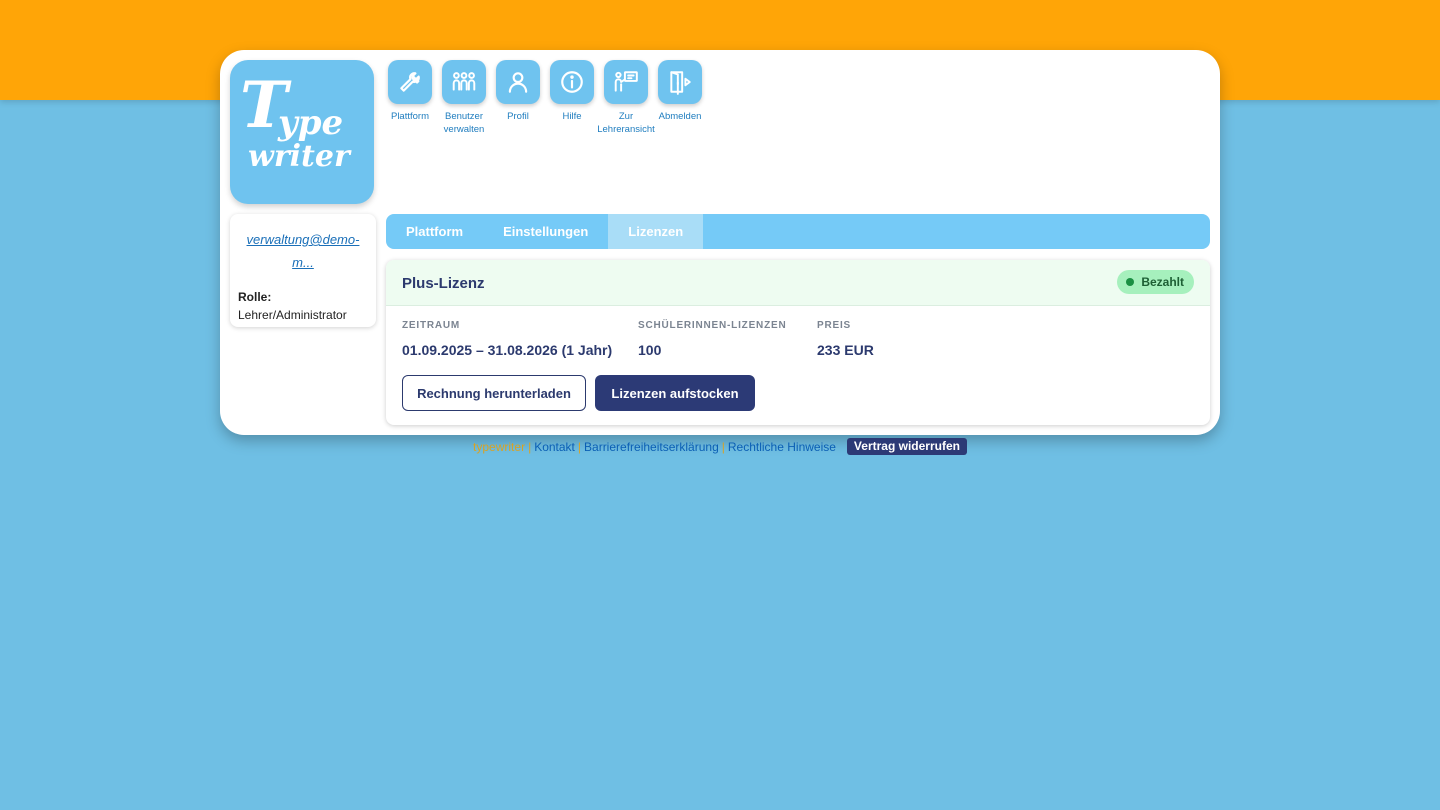 This screenshot has height=810, width=1440. I want to click on role-value: Lehrer/Administrator, so click(292, 315).